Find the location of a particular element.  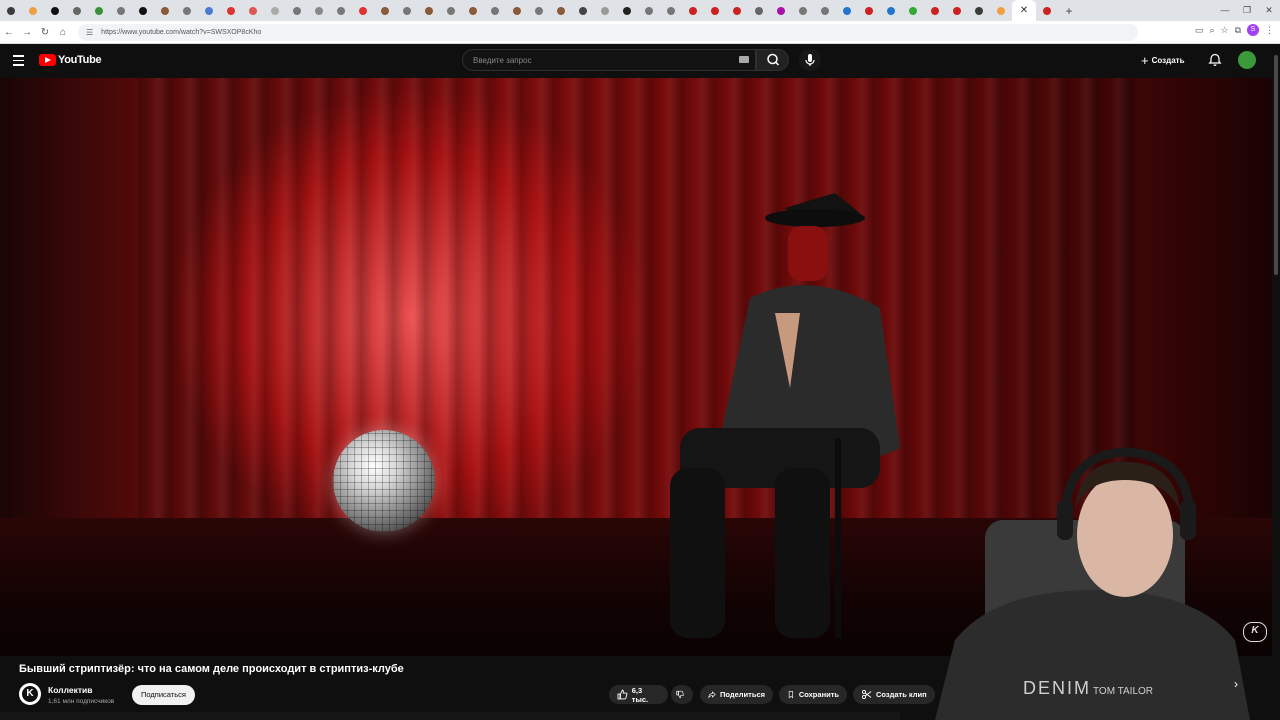

create-button: + Создать is located at coordinates (1163, 60).